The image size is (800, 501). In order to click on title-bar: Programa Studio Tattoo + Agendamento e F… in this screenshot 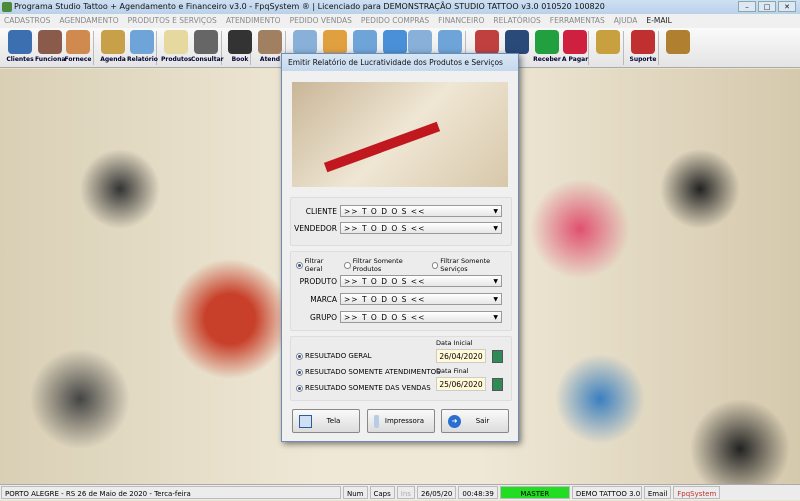, I will do `click(400, 7)`.